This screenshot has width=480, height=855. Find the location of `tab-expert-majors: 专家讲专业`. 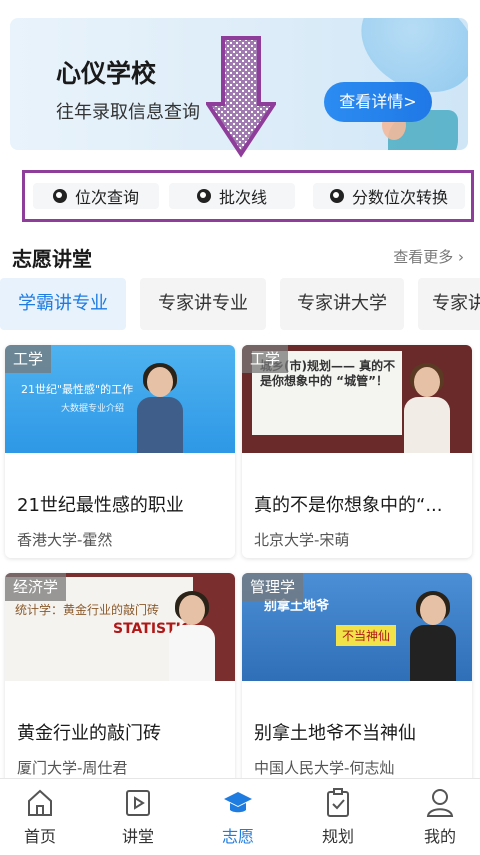

tab-expert-majors: 专家讲专业 is located at coordinates (203, 304).